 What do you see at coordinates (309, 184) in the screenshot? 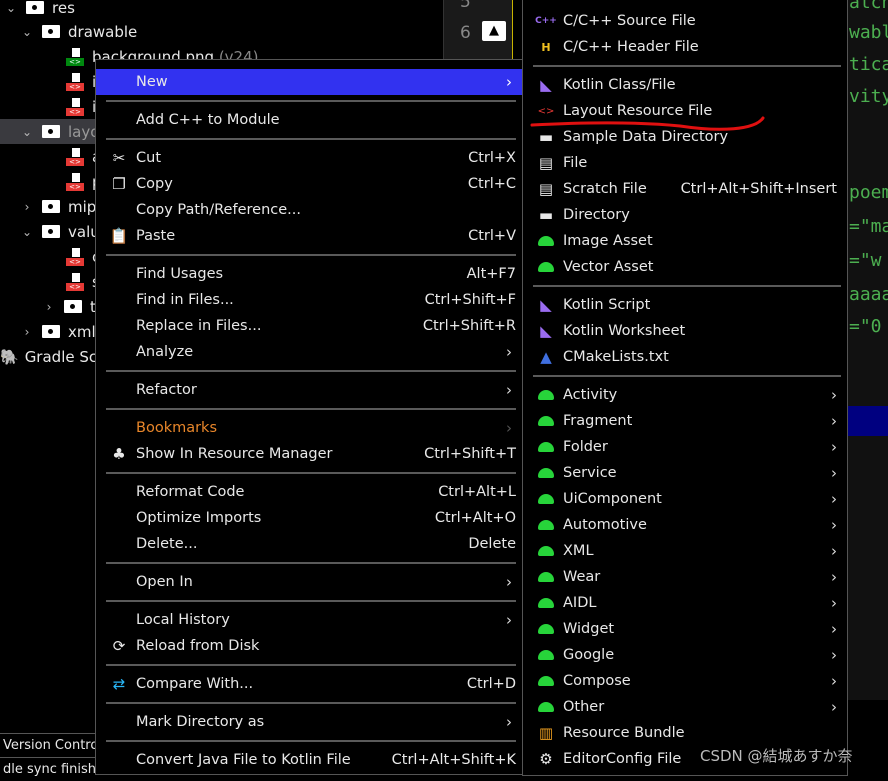
I see `menu-item-copy: ❐ Copy Ctrl+C` at bounding box center [309, 184].